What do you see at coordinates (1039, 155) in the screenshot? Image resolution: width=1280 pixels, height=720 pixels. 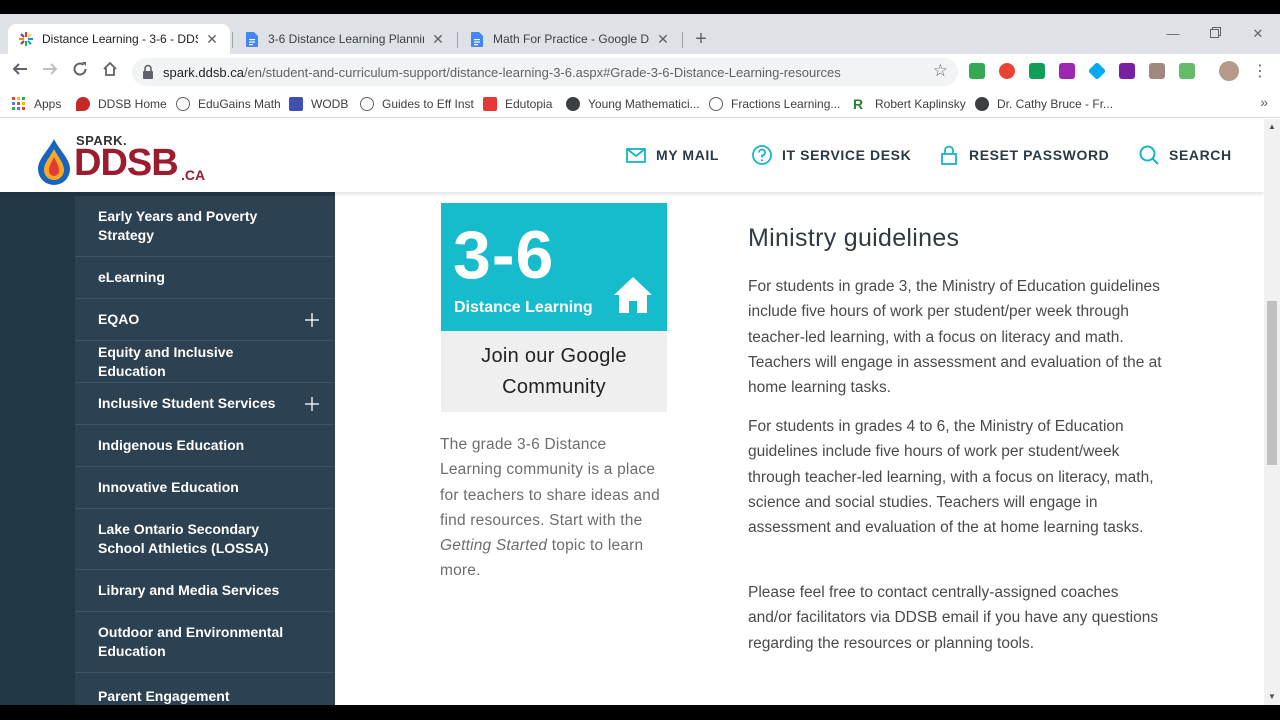 I see `reset-password-label: RESET PASSWORD` at bounding box center [1039, 155].